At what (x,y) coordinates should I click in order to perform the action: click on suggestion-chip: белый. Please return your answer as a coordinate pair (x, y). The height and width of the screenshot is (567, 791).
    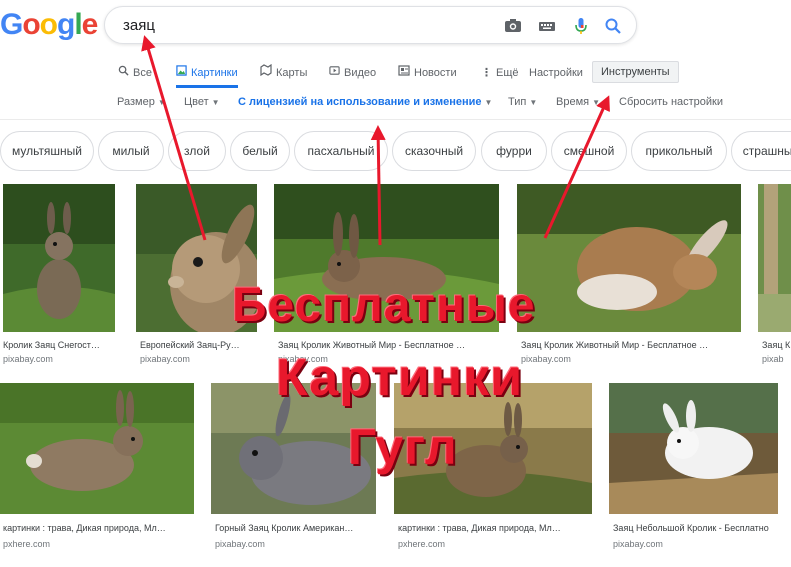
    Looking at the image, I should click on (260, 151).